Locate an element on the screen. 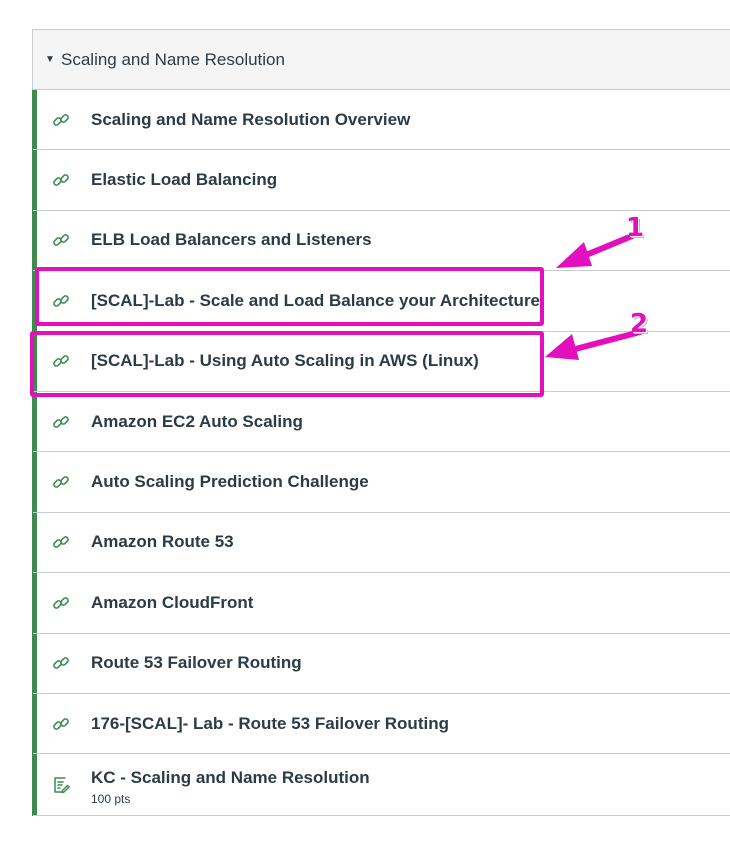  module-item-link: Amazon EC2 Auto Scaling is located at coordinates (197, 422).